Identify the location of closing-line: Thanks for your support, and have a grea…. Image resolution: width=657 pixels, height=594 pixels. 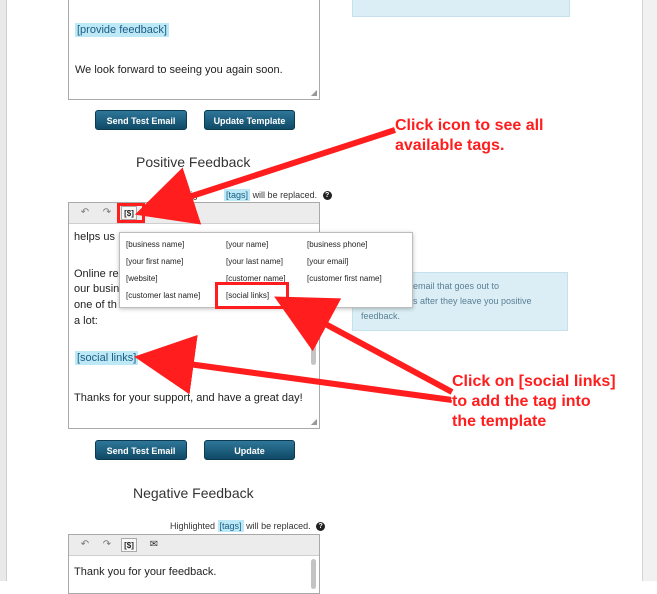
(188, 398).